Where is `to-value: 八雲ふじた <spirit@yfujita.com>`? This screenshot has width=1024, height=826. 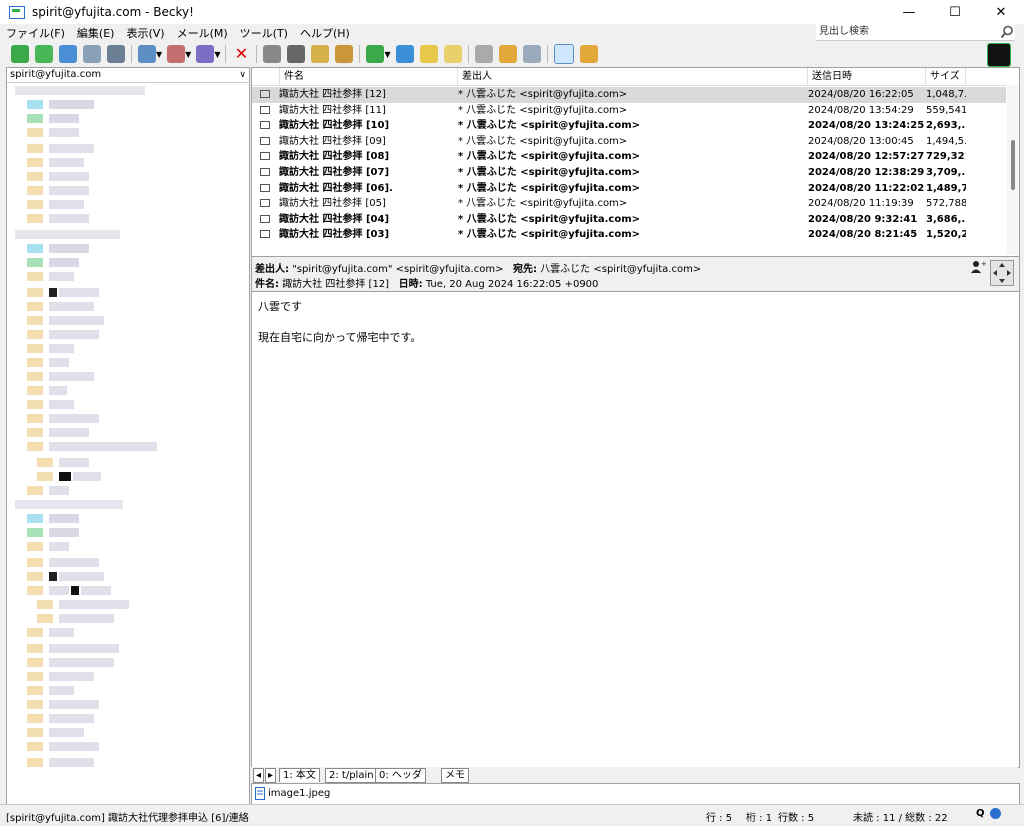
to-value: 八雲ふじた <spirit@yfujita.com> is located at coordinates (620, 269).